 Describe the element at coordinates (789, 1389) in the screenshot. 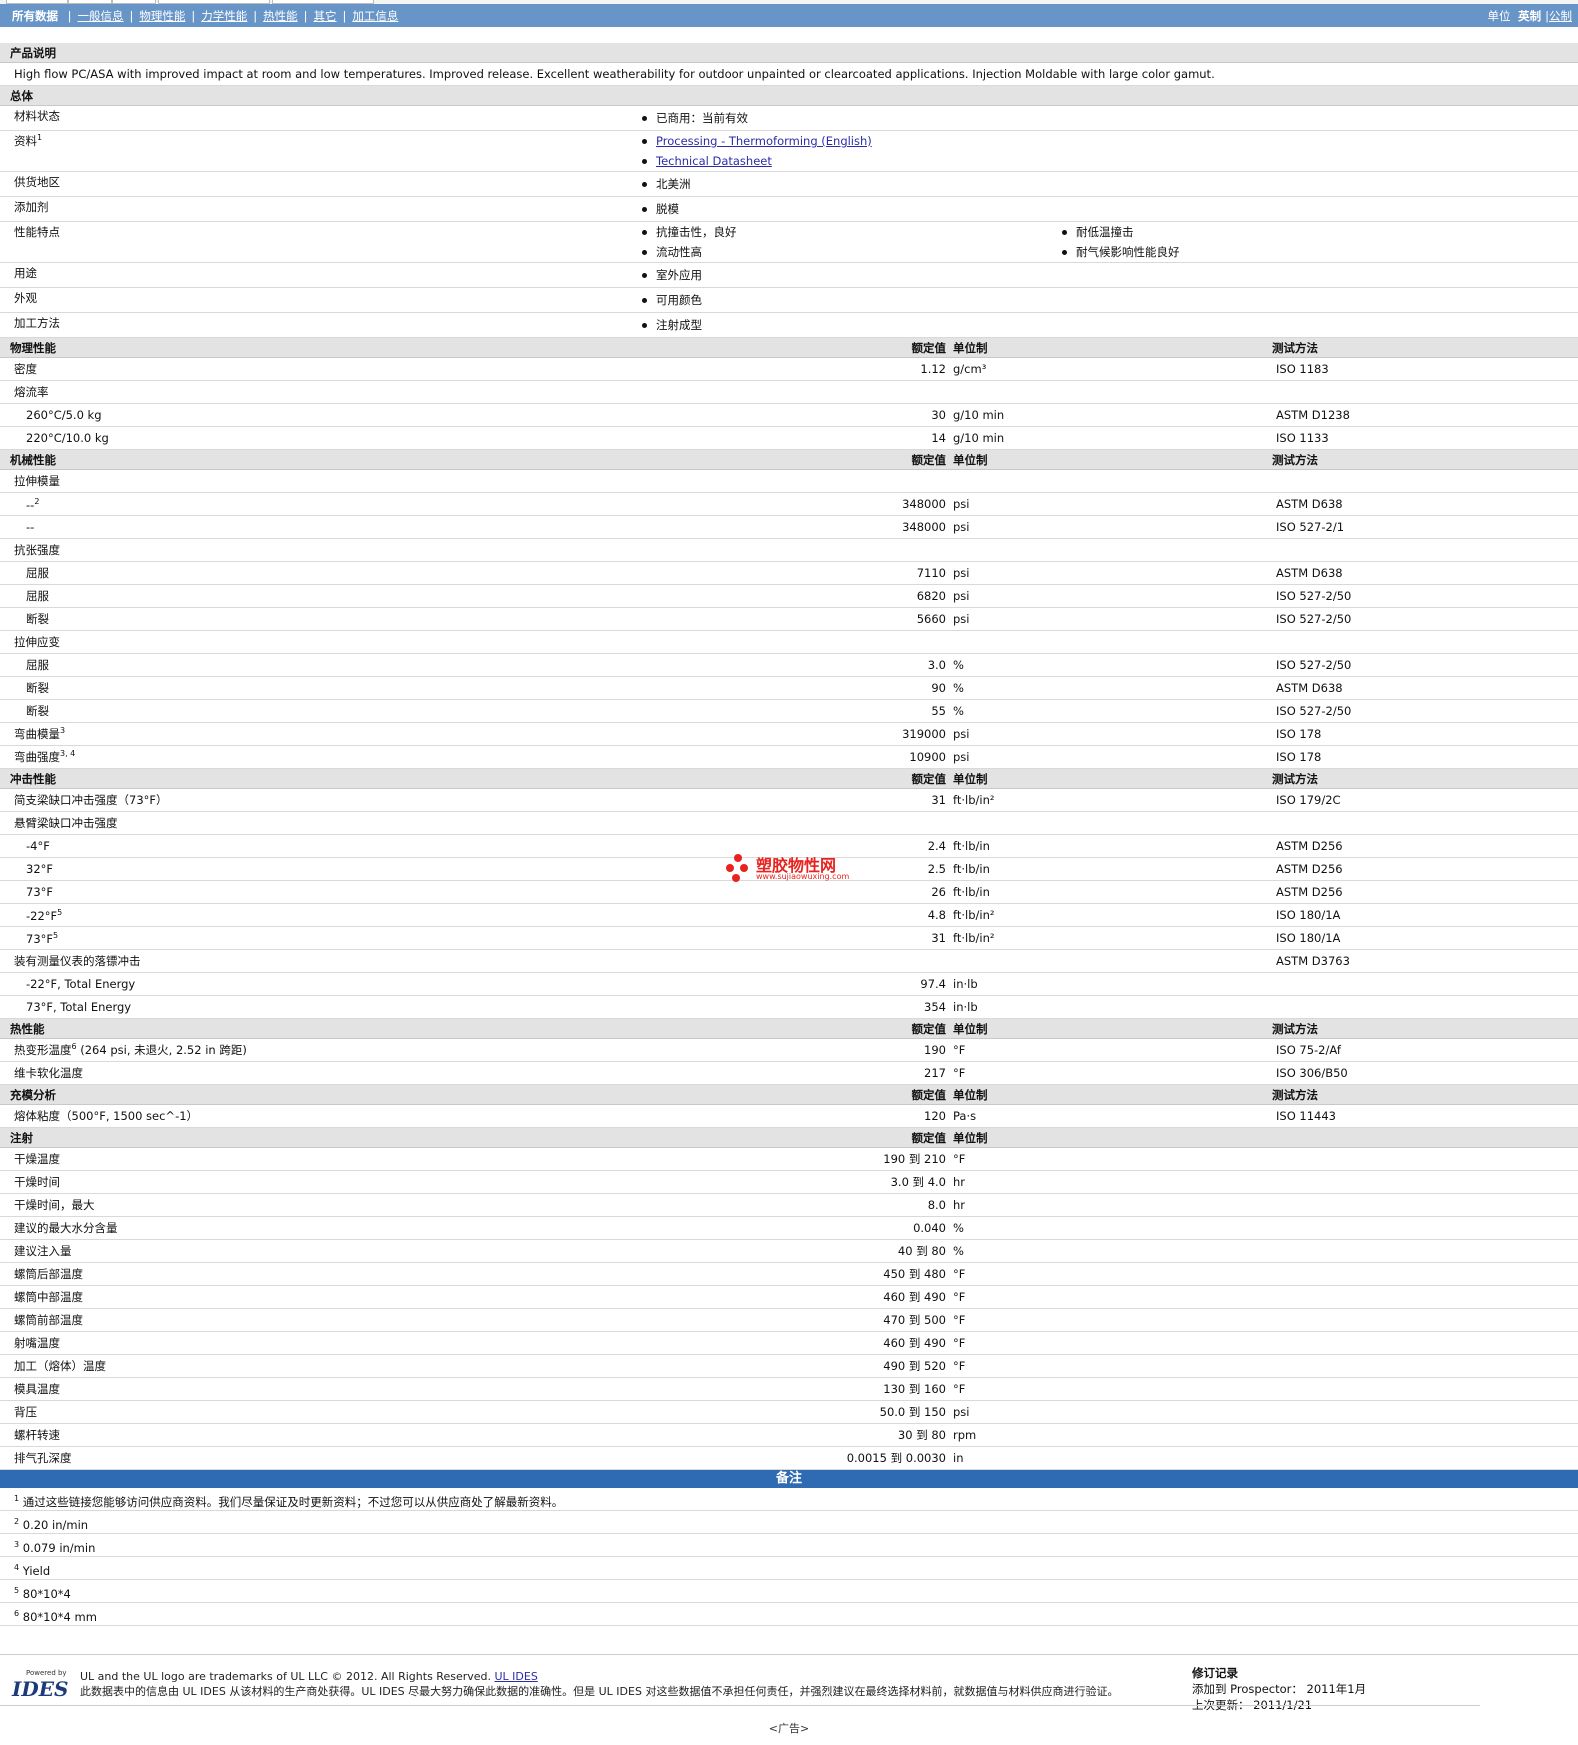

I see `property-row: 模具温度 130 到 160 °F` at that location.